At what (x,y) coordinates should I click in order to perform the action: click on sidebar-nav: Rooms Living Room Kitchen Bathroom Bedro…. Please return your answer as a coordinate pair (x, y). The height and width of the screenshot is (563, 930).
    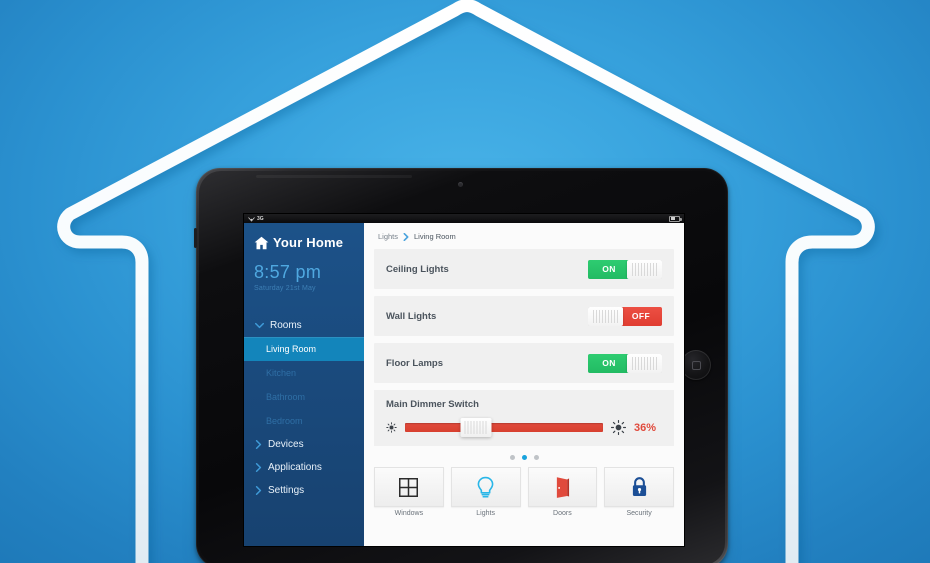
    Looking at the image, I should click on (304, 408).